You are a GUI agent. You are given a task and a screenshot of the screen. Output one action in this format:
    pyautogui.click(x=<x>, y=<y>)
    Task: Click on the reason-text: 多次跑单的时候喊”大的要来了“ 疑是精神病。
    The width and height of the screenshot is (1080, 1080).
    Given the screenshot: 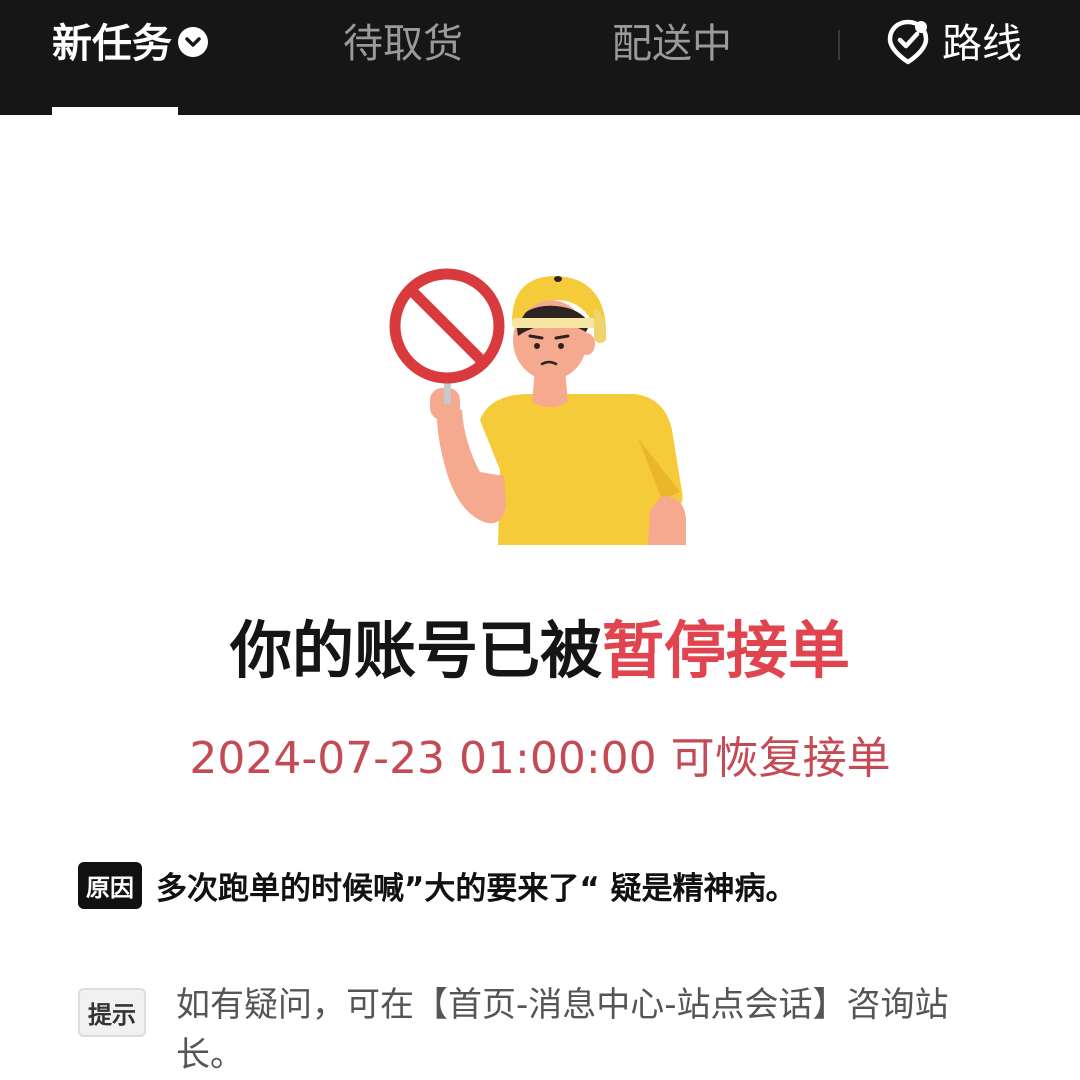 What is the action you would take?
    pyautogui.click(x=476, y=889)
    